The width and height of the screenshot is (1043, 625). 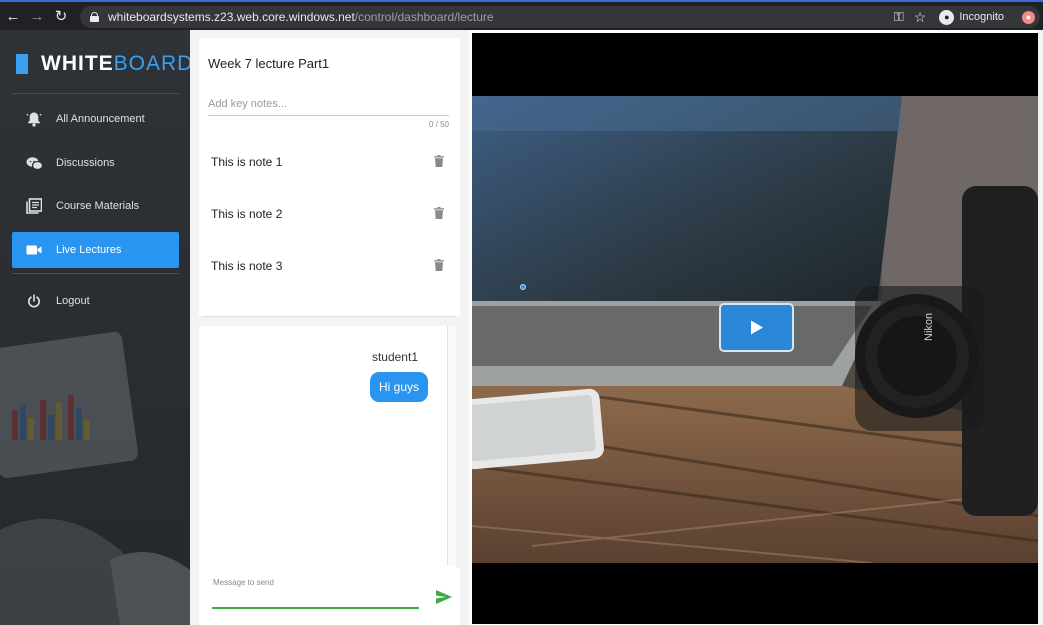 What do you see at coordinates (899, 17) in the screenshot?
I see `key-icon: ⚿` at bounding box center [899, 17].